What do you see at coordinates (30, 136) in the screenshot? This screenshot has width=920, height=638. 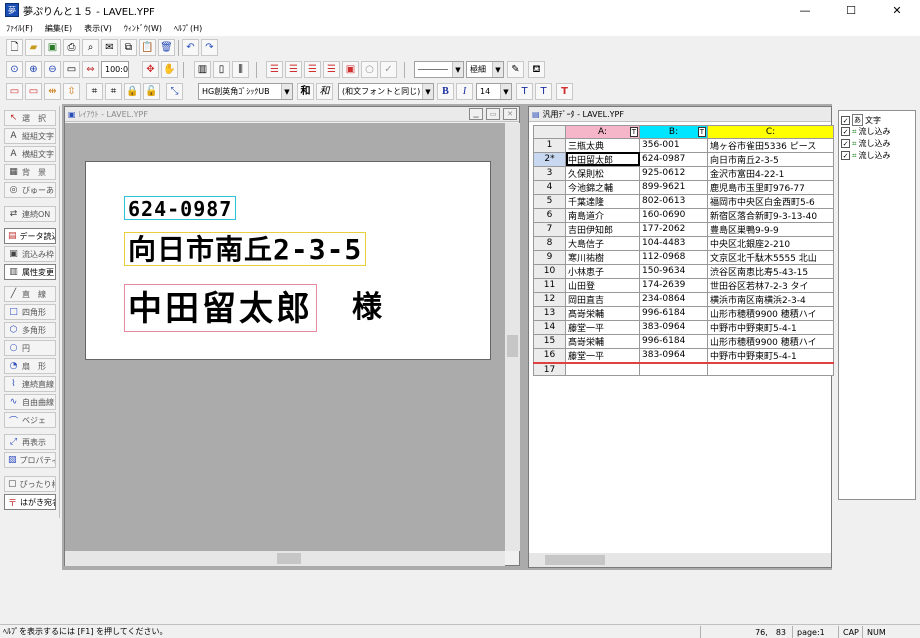 I see `tool-vertical-text: A 縦組文字` at bounding box center [30, 136].